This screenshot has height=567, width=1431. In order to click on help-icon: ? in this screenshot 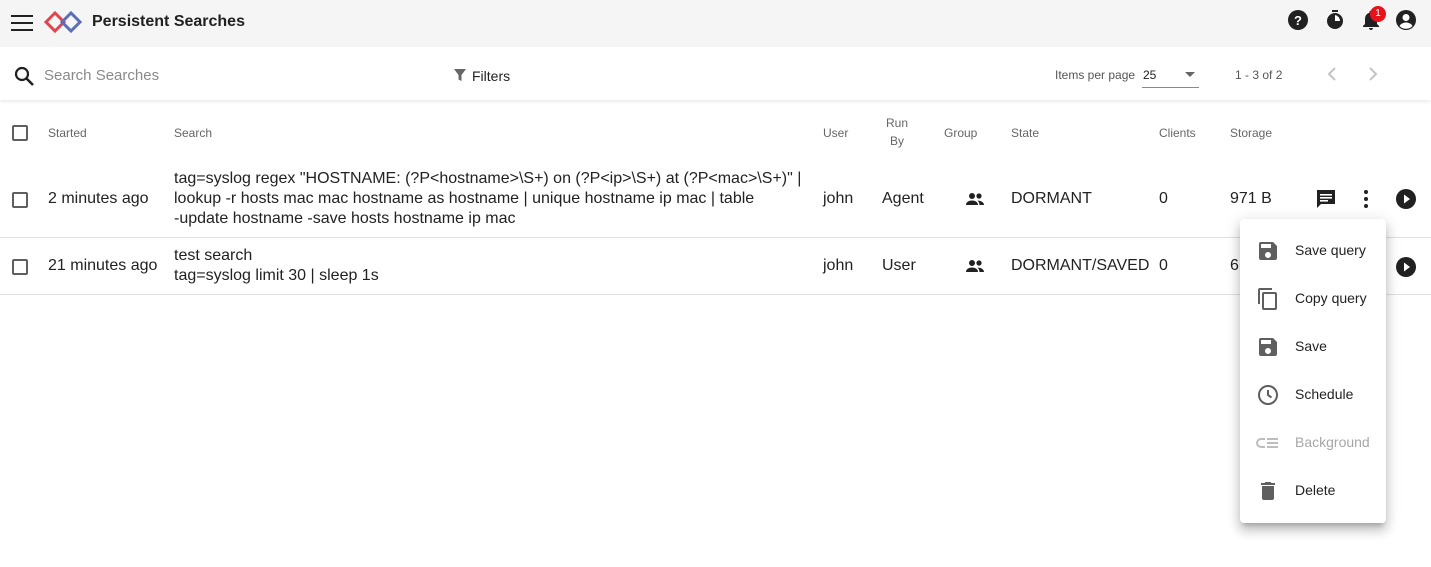, I will do `click(1298, 20)`.